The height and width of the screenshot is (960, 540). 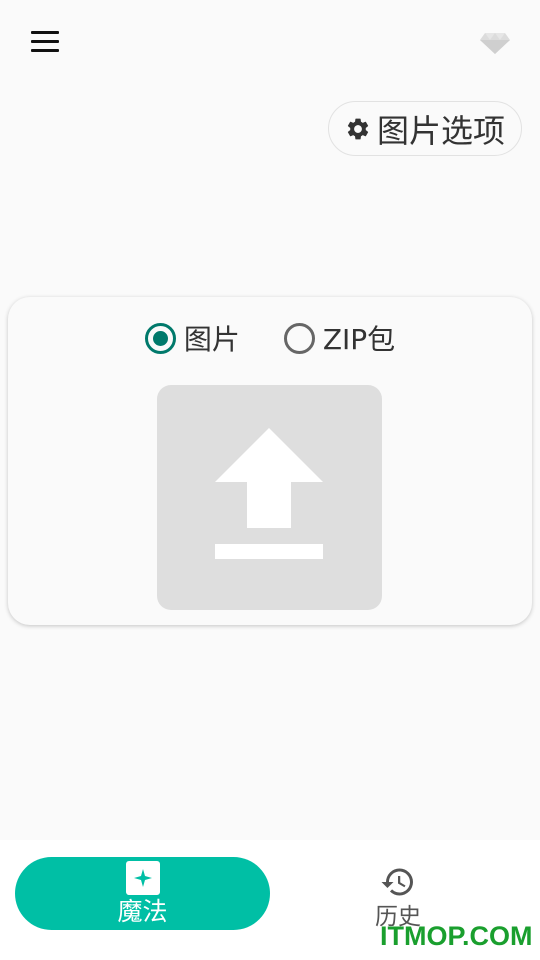 What do you see at coordinates (269, 493) in the screenshot?
I see `upload-icon` at bounding box center [269, 493].